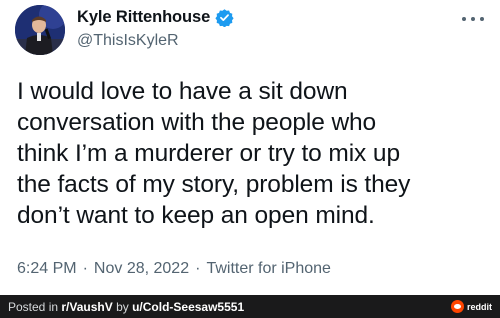 The height and width of the screenshot is (318, 500). I want to click on avatar, so click(40, 30).